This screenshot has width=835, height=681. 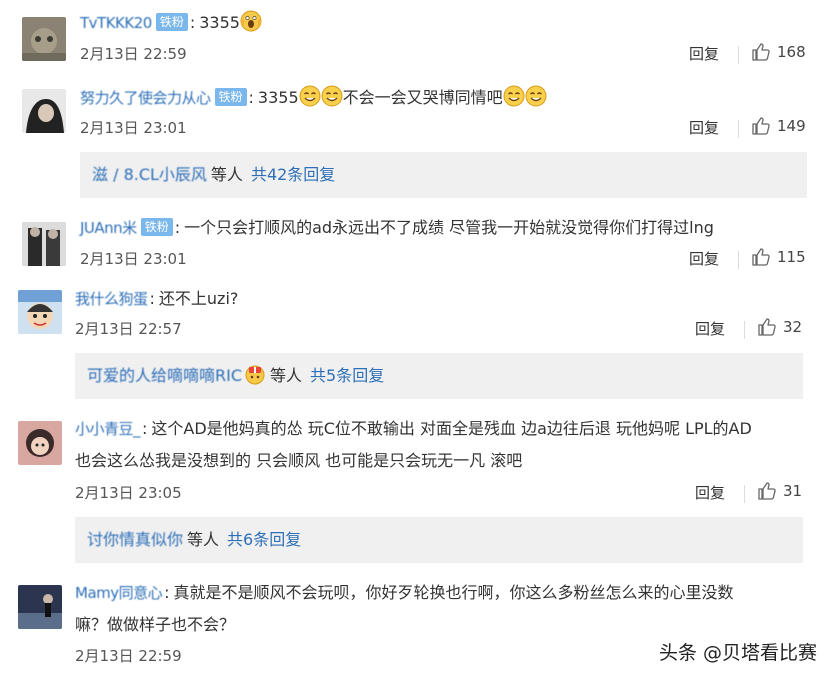 I want to click on sub-replies-box: 可爱的人给嘀嘀嘀RIC 等人 共5条回复, so click(x=439, y=376).